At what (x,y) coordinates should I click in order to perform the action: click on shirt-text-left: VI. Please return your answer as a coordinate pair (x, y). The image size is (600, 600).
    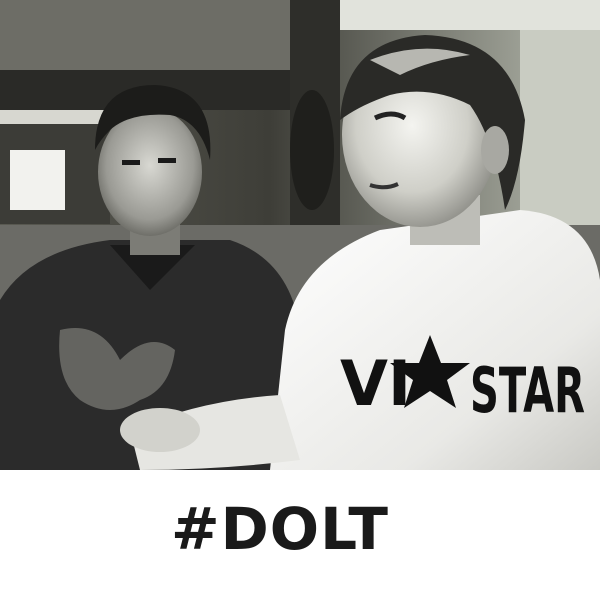
    Looking at the image, I should click on (375, 383).